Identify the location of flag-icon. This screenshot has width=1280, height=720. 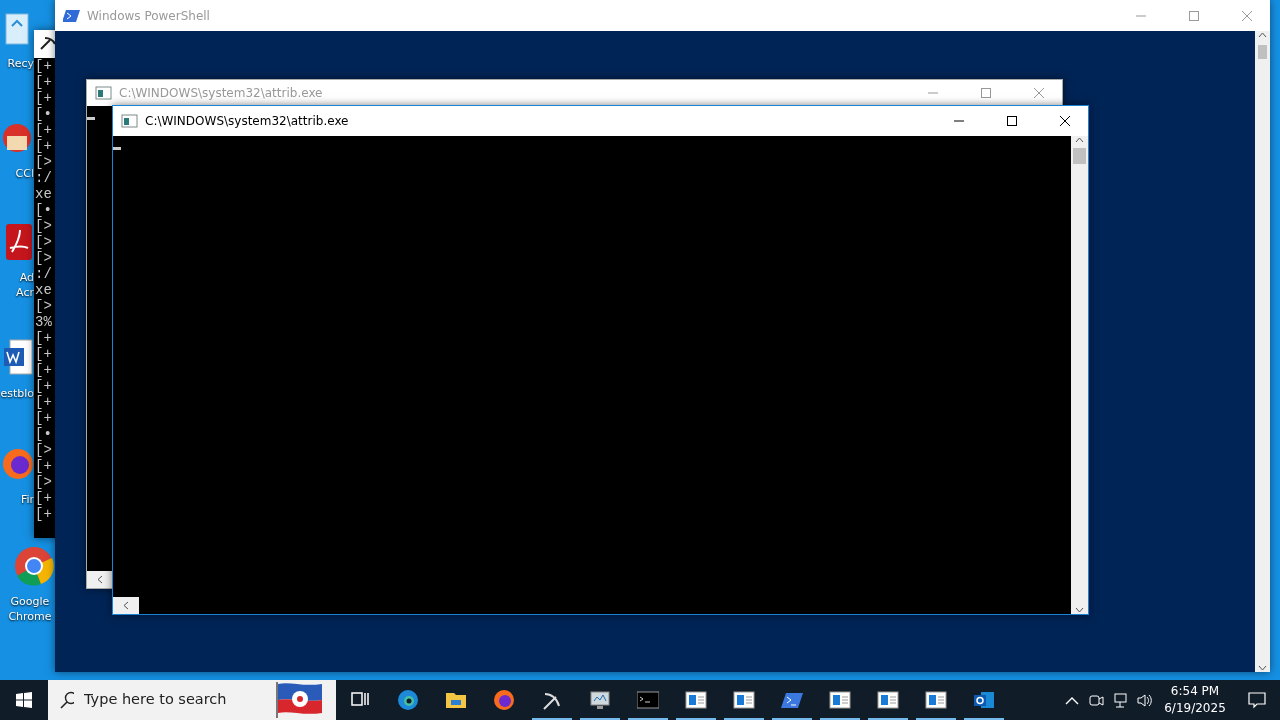
(299, 700).